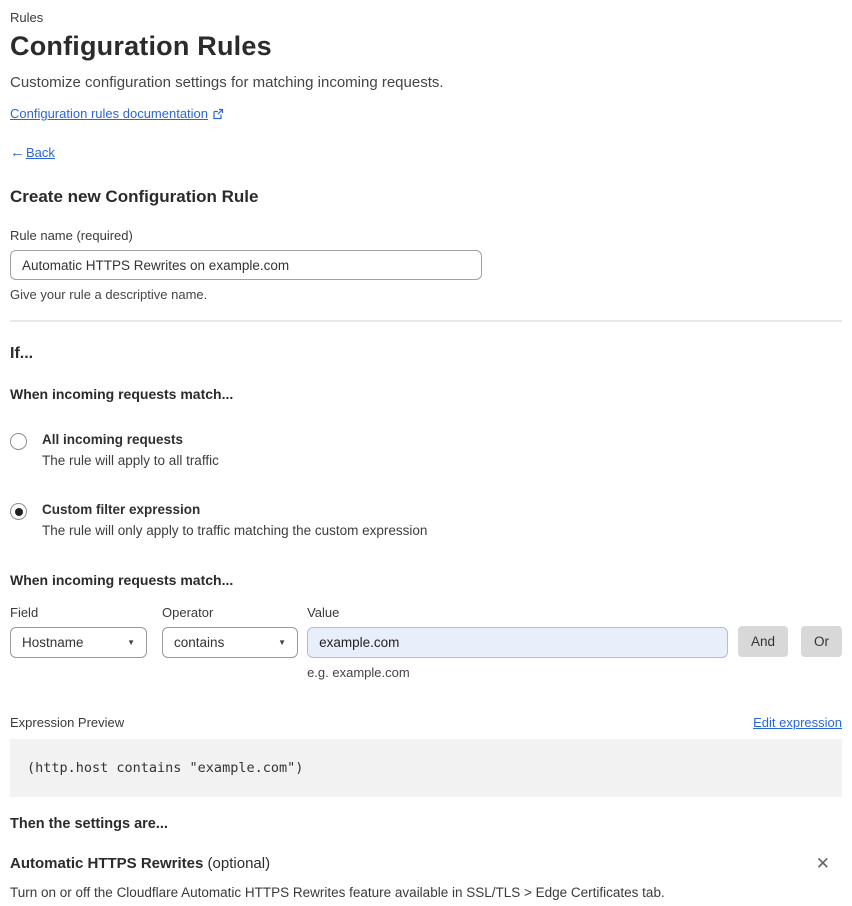 The height and width of the screenshot is (906, 852). Describe the element at coordinates (18, 441) in the screenshot. I see `radio-button-unselected` at that location.